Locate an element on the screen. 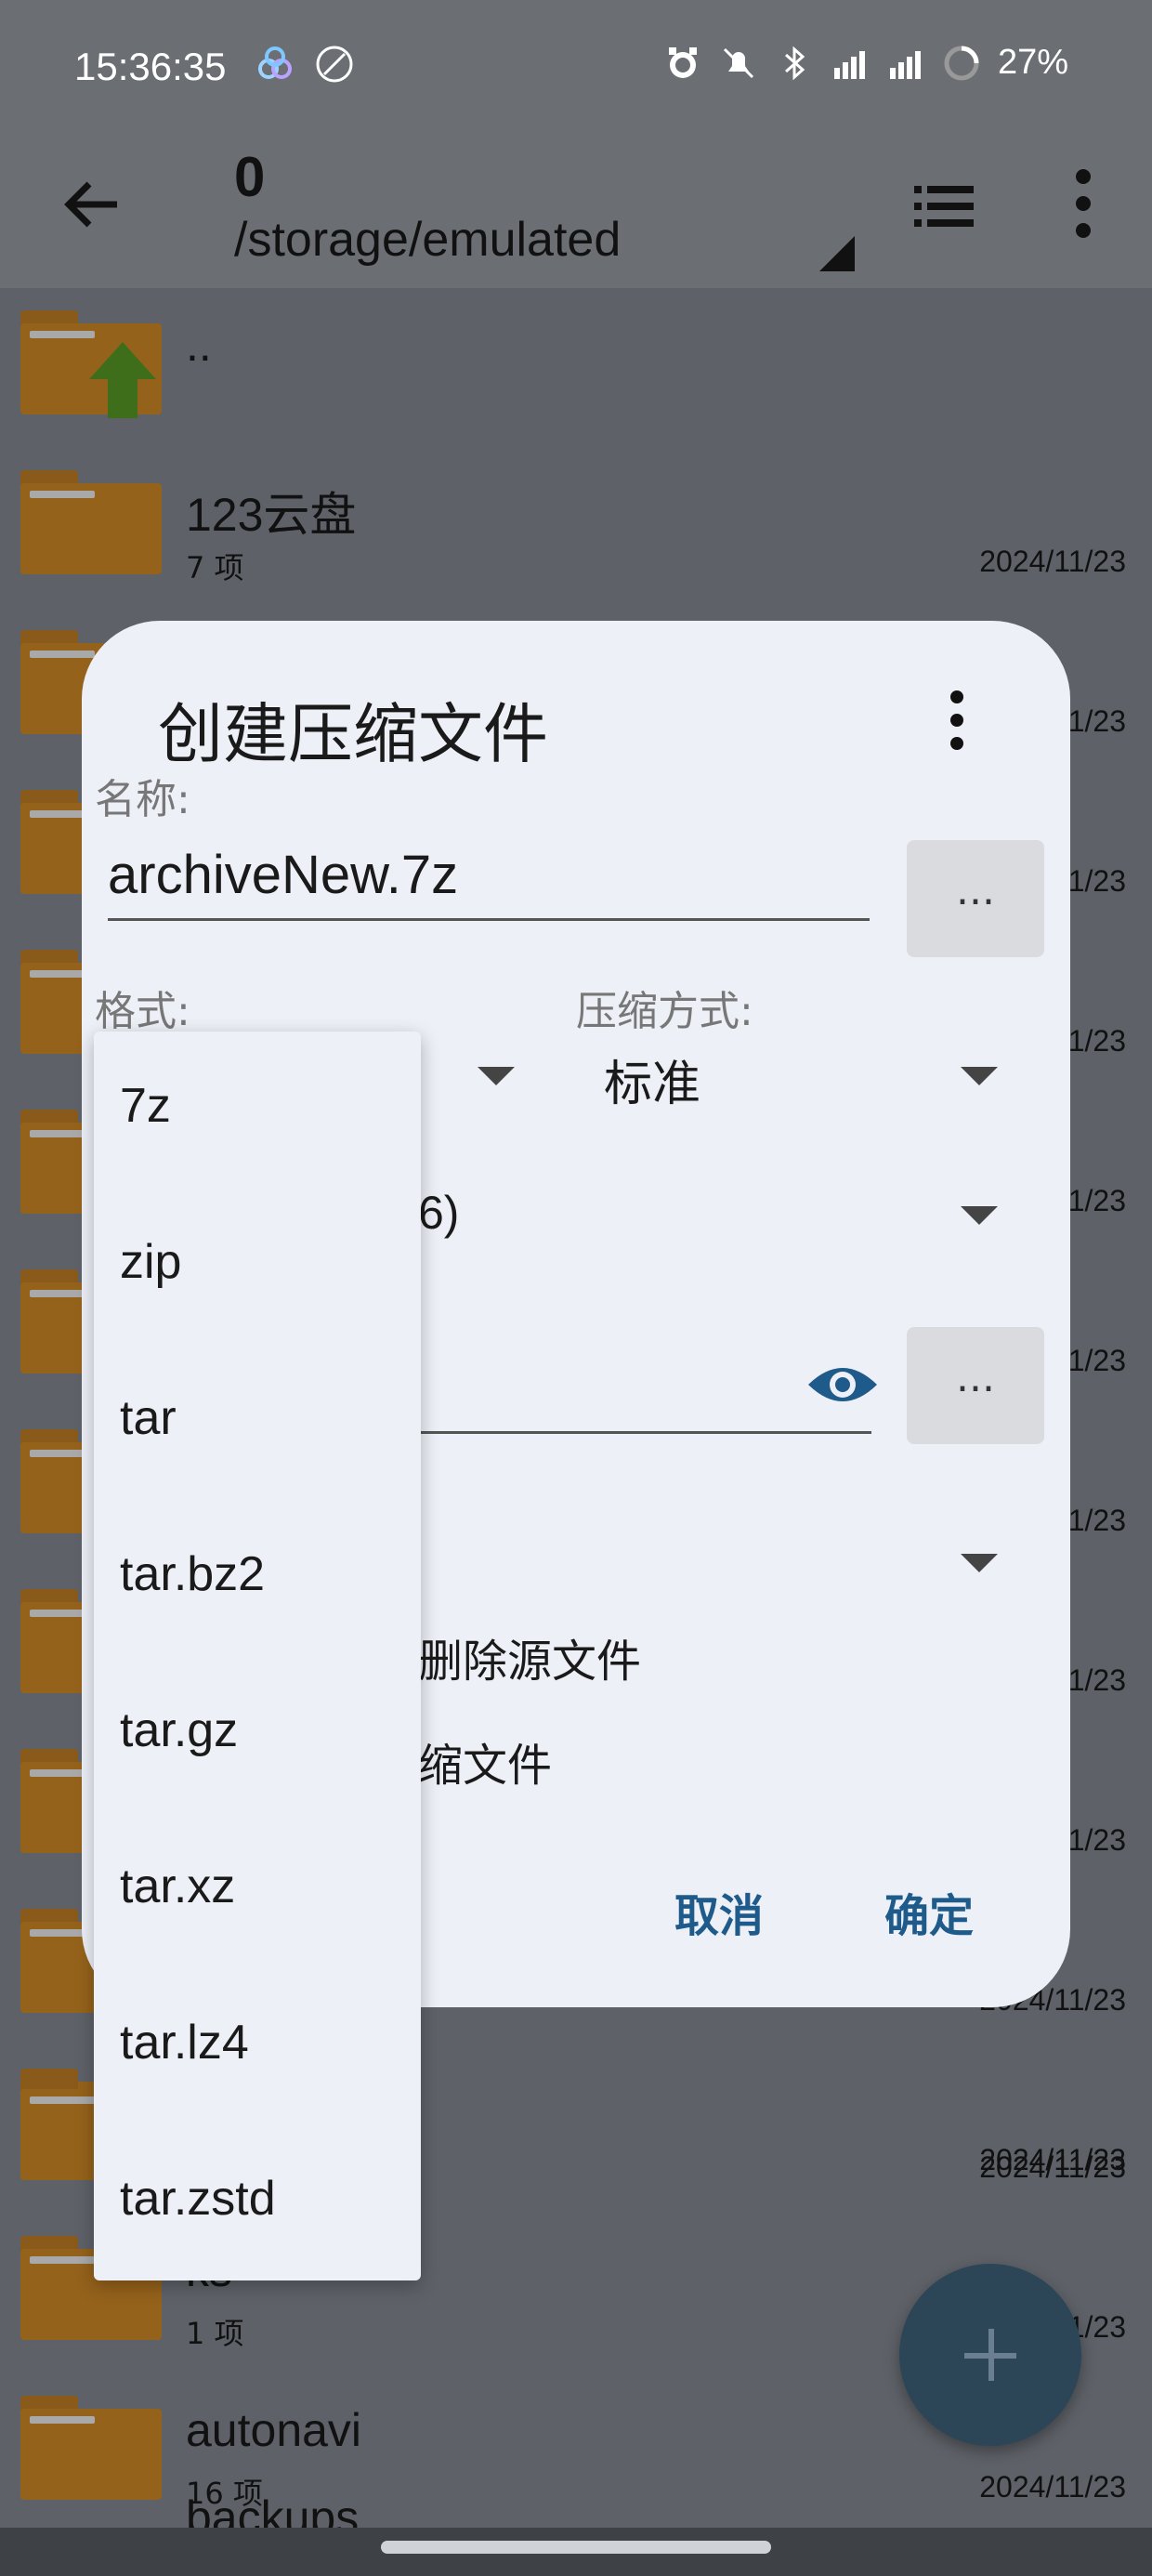 This screenshot has width=1152, height=2576. page-title: 0 is located at coordinates (250, 177).